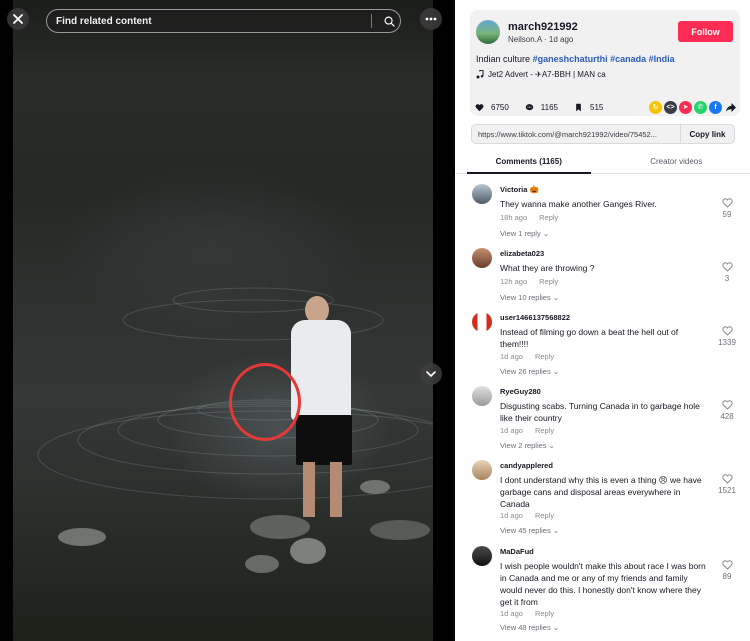 This screenshot has width=750, height=641. Describe the element at coordinates (520, 391) in the screenshot. I see `comment-username: RyeGuy280` at that location.